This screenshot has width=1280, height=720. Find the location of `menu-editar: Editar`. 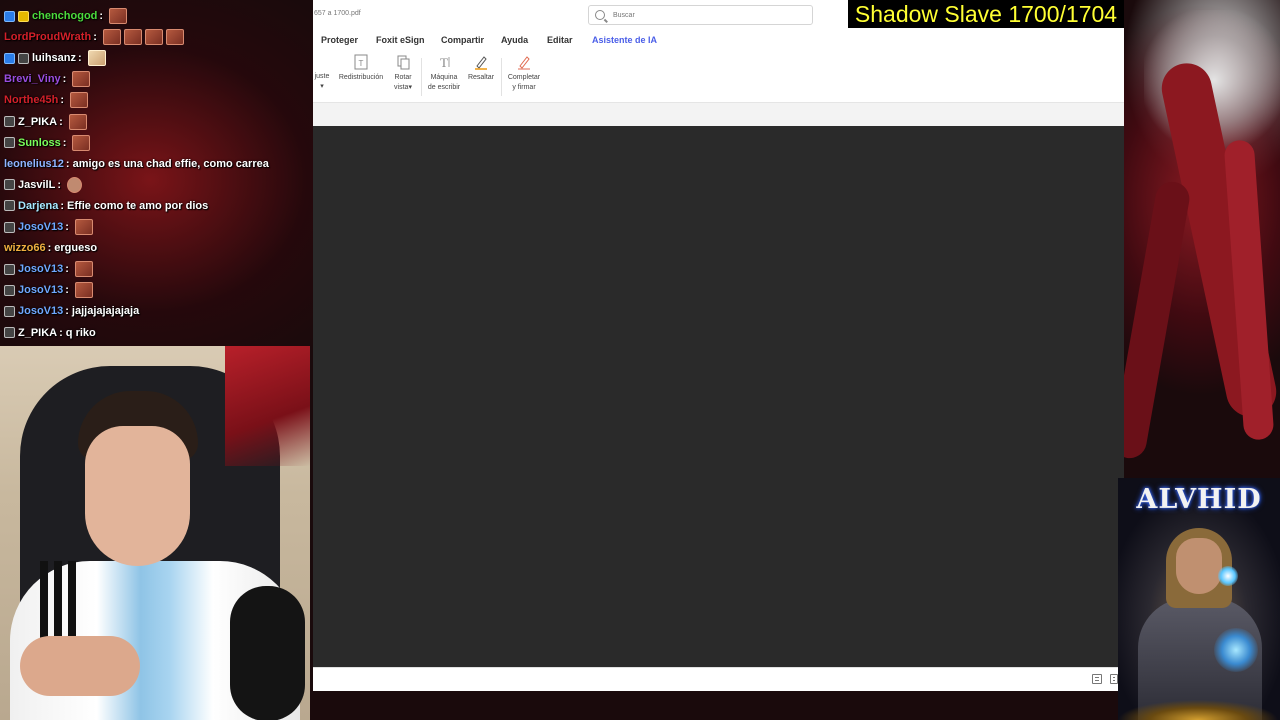

menu-editar: Editar is located at coordinates (560, 40).